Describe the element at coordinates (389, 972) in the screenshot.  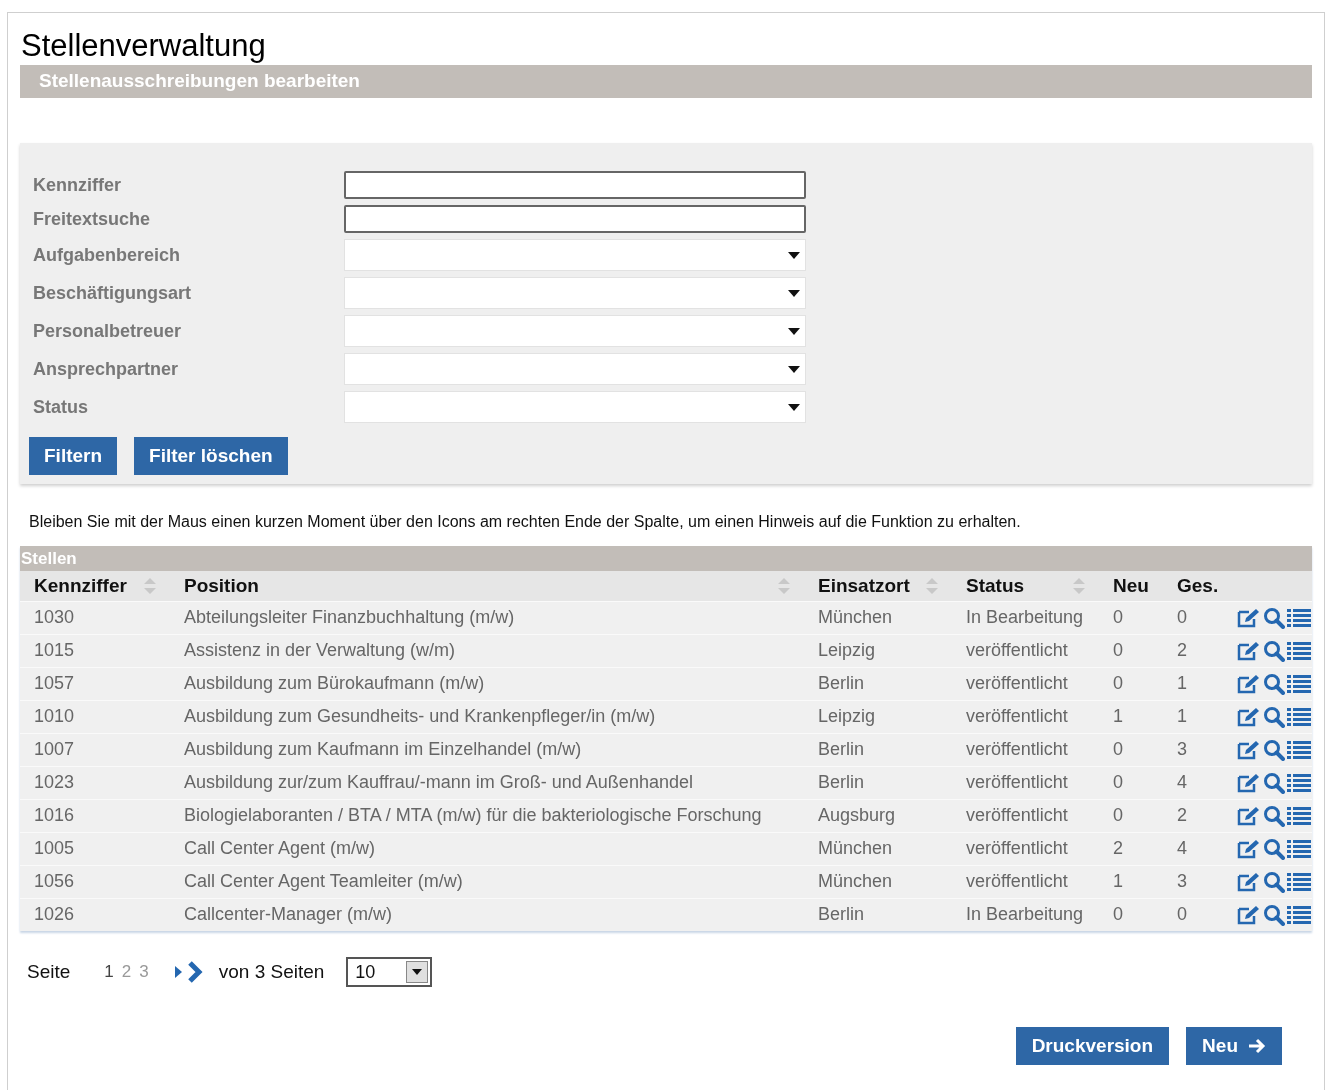
I see `page-size-select: 10` at that location.